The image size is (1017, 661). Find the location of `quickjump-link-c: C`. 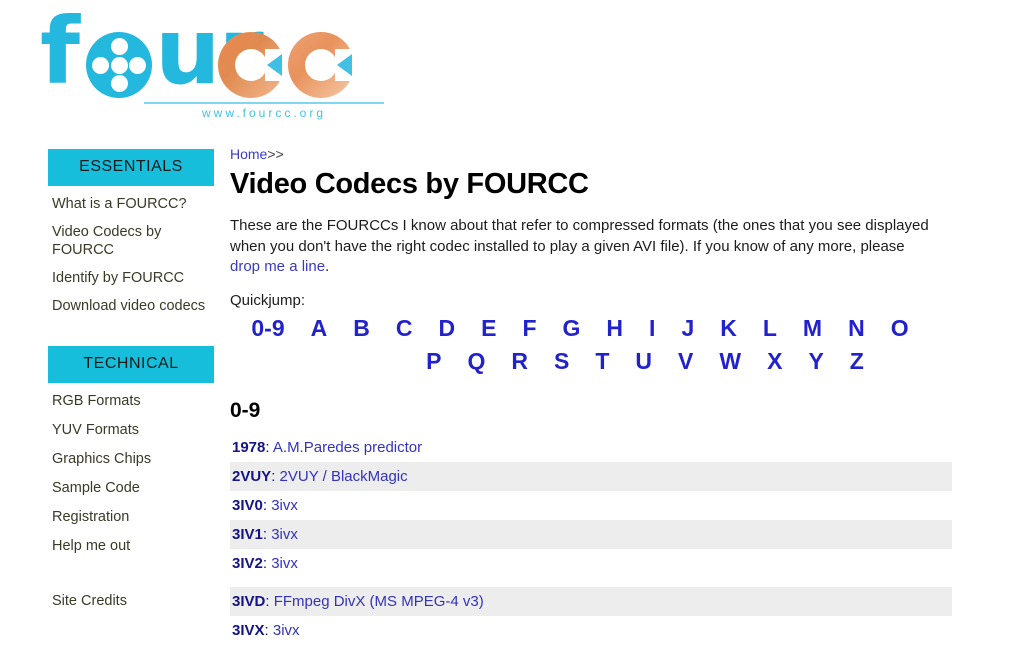

quickjump-link-c: C is located at coordinates (404, 328).